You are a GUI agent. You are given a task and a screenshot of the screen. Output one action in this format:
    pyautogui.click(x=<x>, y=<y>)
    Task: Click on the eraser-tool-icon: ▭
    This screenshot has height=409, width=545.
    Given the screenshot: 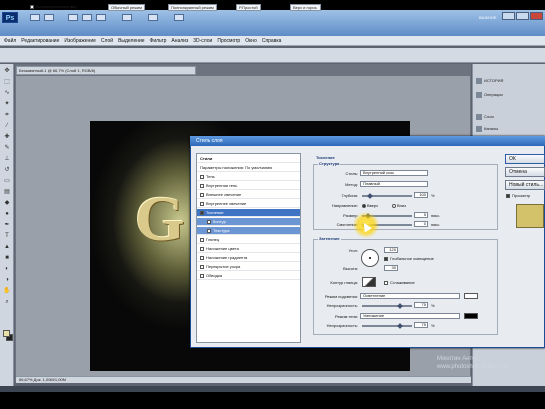 What is the action you would take?
    pyautogui.click(x=7, y=181)
    